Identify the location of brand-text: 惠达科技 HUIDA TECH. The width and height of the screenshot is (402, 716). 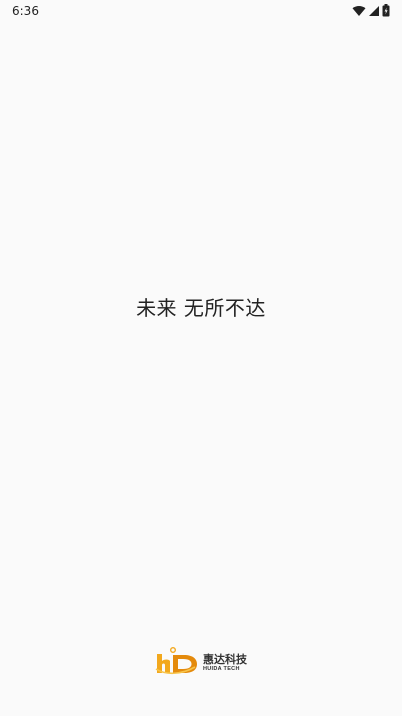
(225, 663).